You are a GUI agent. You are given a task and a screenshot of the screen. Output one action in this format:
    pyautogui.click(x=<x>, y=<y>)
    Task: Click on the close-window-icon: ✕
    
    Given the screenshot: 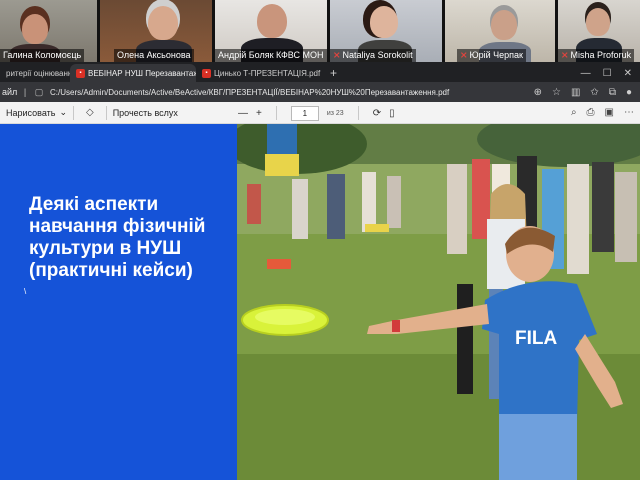 What is the action you would take?
    pyautogui.click(x=628, y=73)
    